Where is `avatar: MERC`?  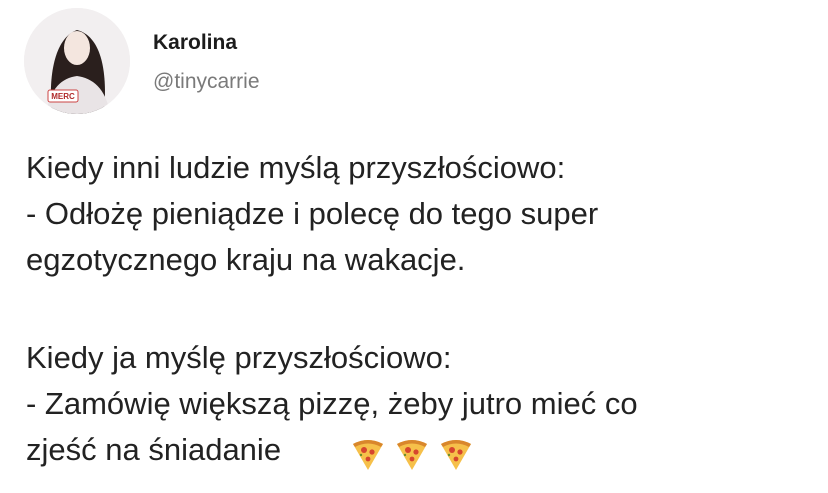 avatar: MERC is located at coordinates (77, 61).